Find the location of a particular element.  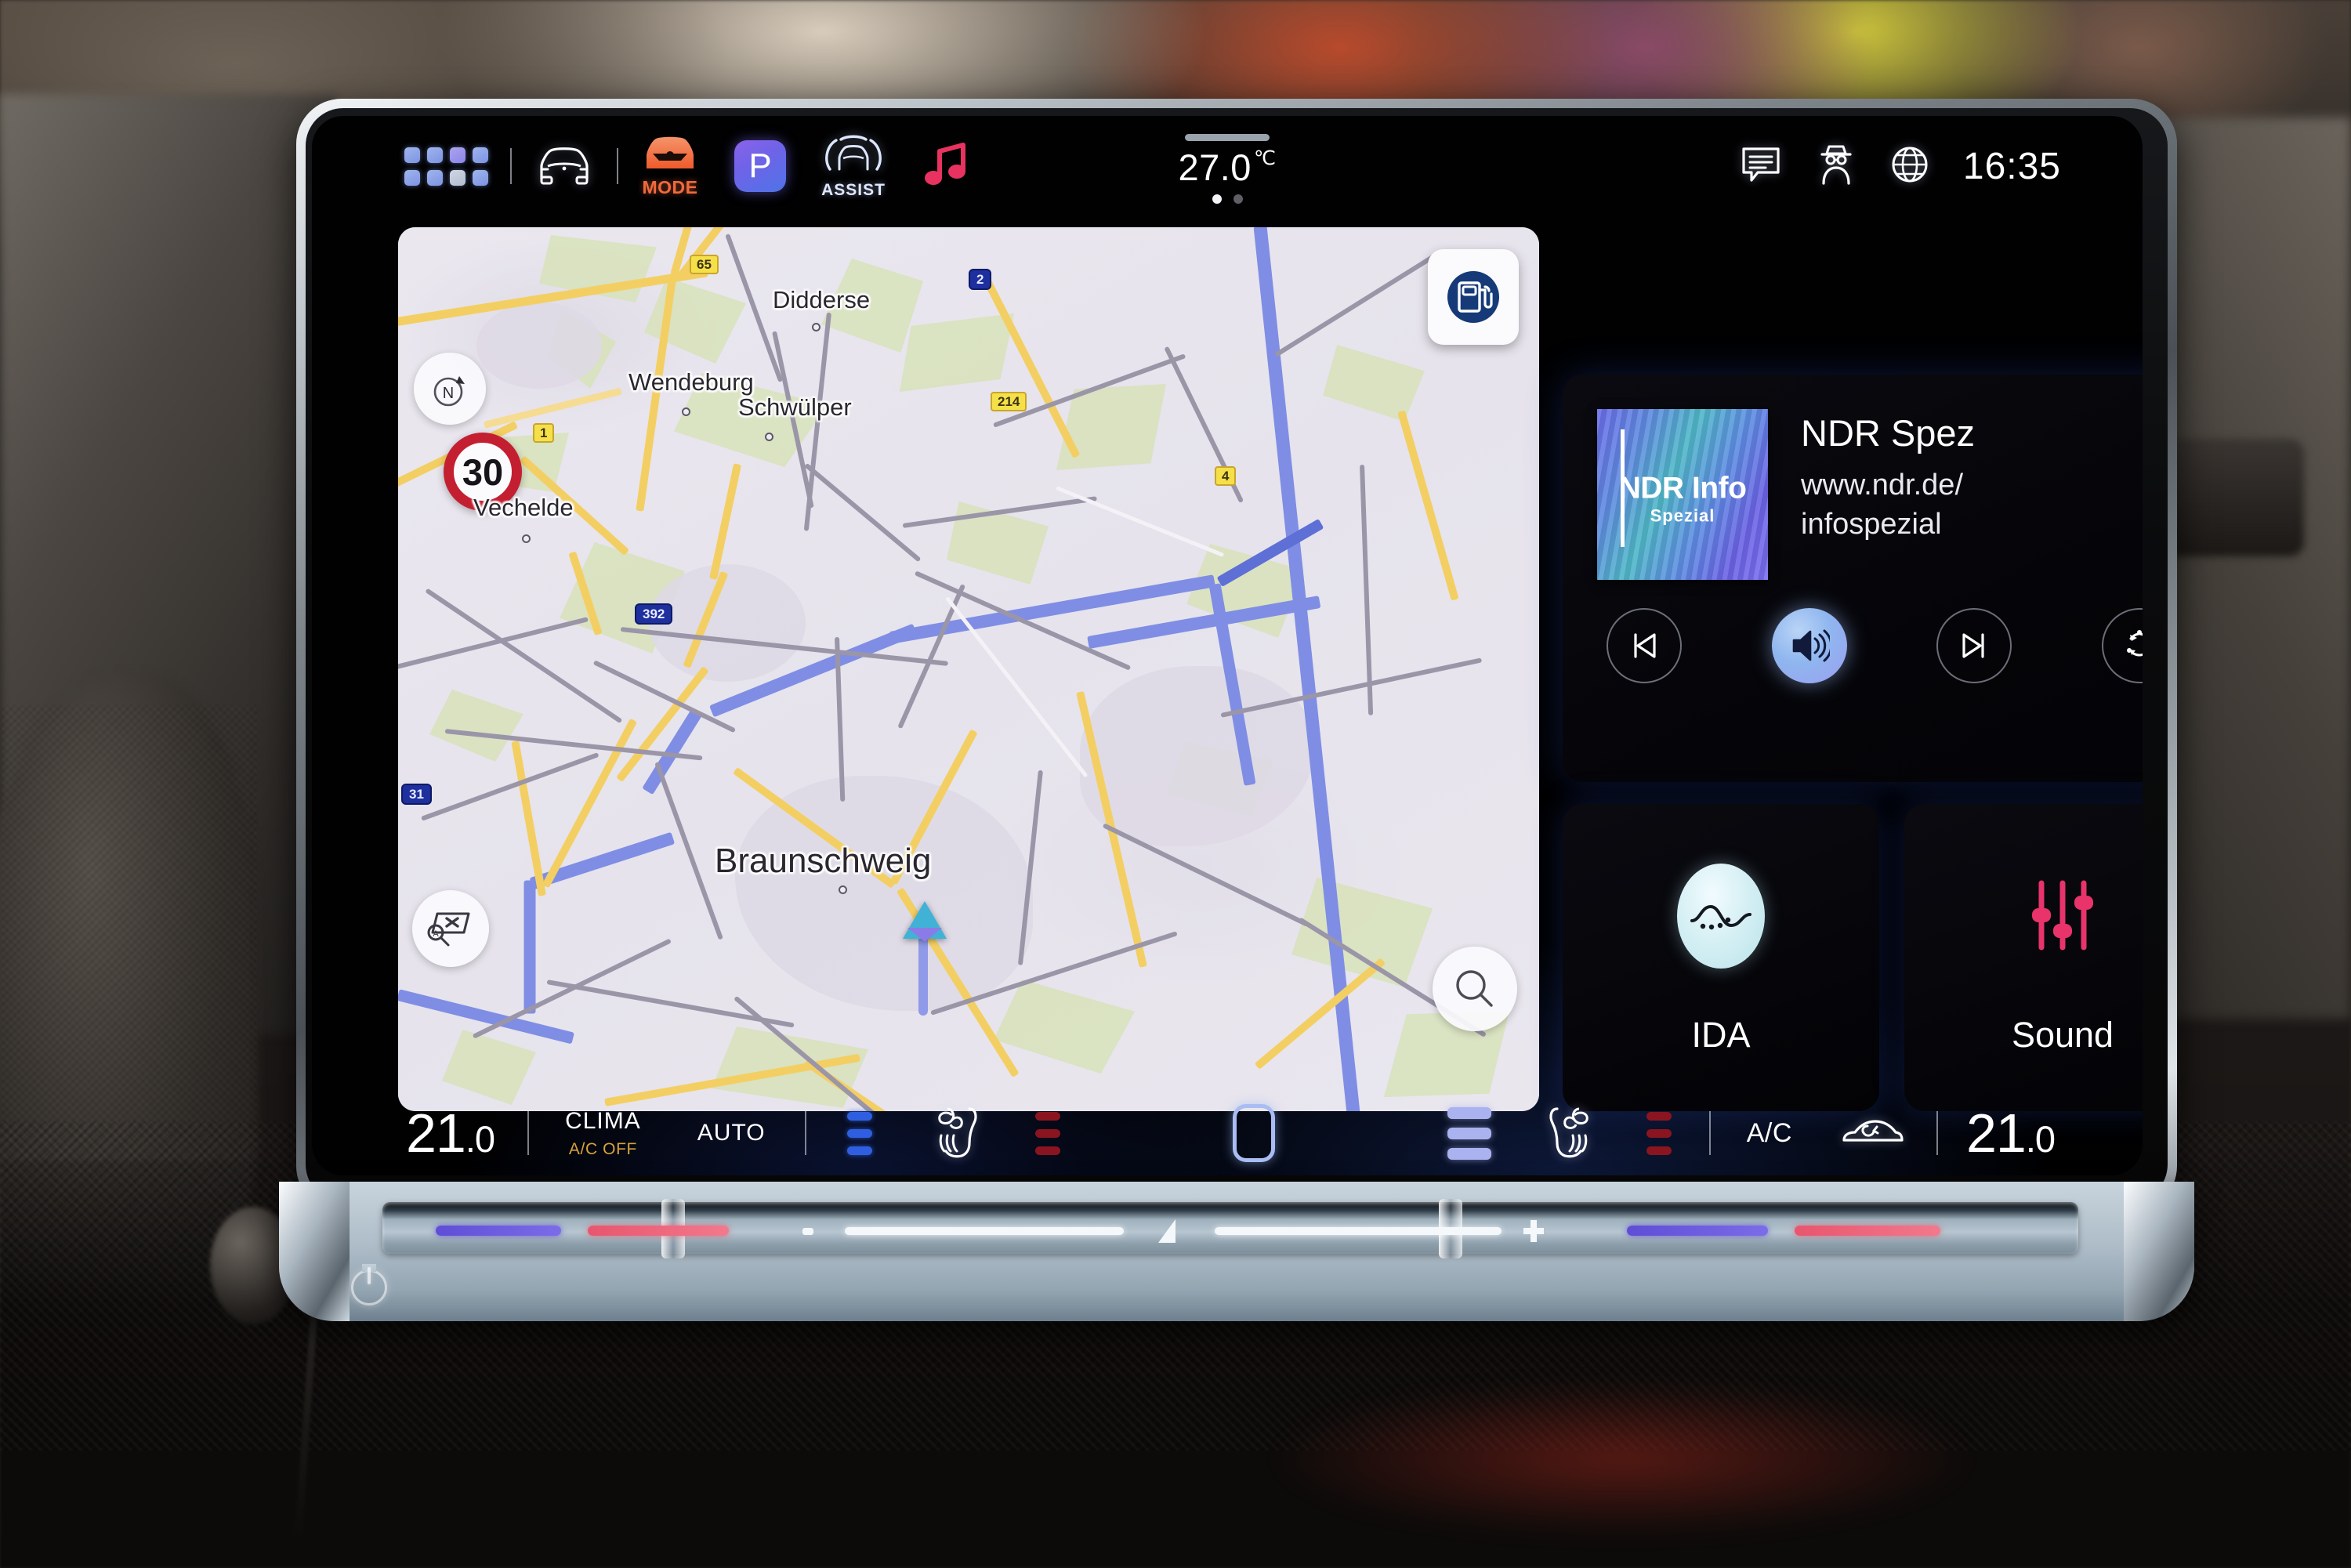

volume-slider-right is located at coordinates (1358, 1231).